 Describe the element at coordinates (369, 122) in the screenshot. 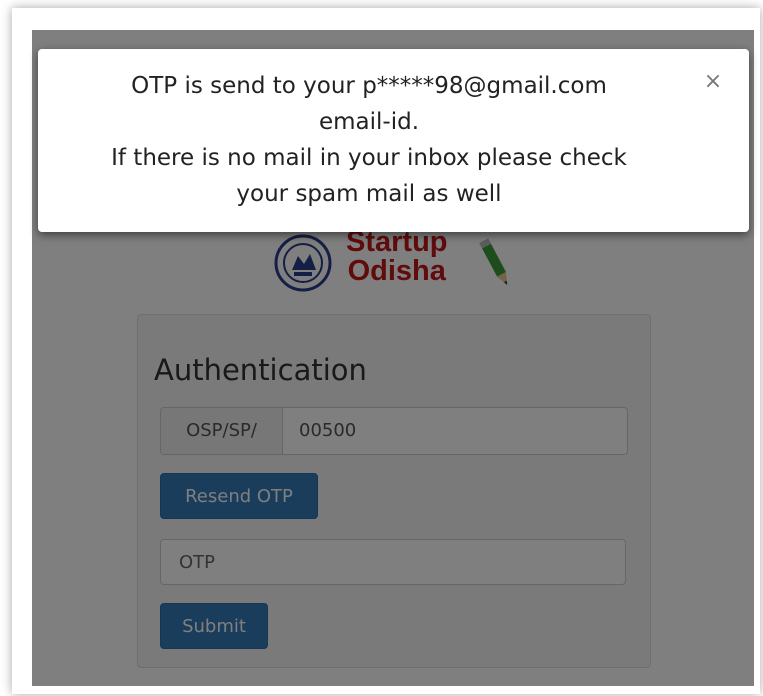

I see `modal-message-line: email-id.` at that location.